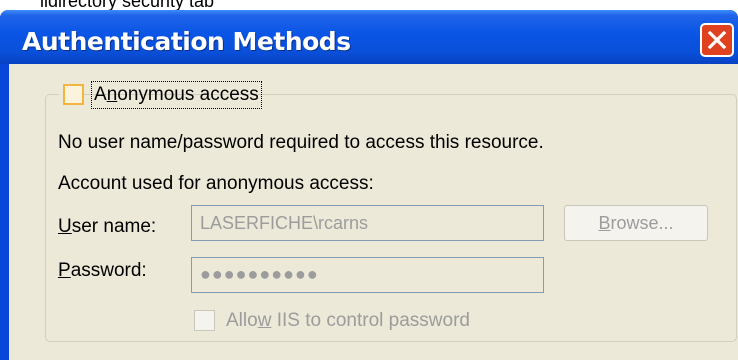 This screenshot has width=738, height=360. What do you see at coordinates (216, 183) in the screenshot?
I see `account-heading: Account used for anonymous access:` at bounding box center [216, 183].